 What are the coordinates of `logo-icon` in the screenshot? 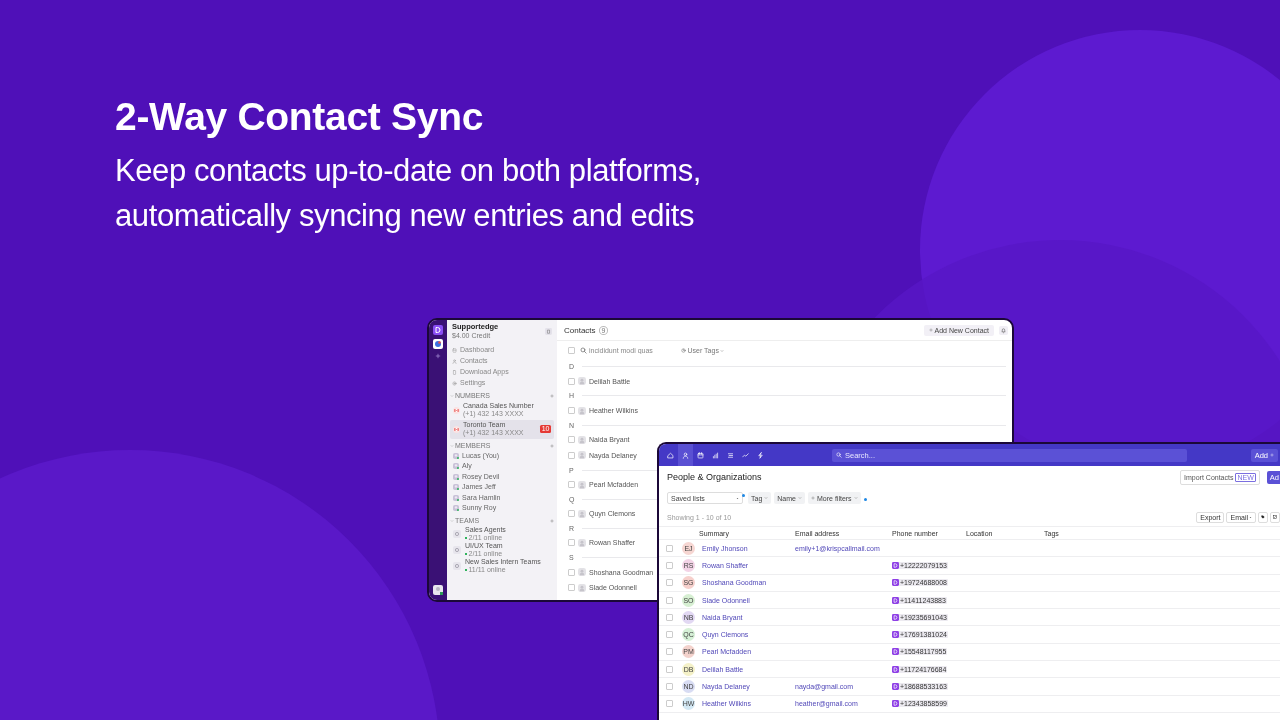 It's located at (438, 330).